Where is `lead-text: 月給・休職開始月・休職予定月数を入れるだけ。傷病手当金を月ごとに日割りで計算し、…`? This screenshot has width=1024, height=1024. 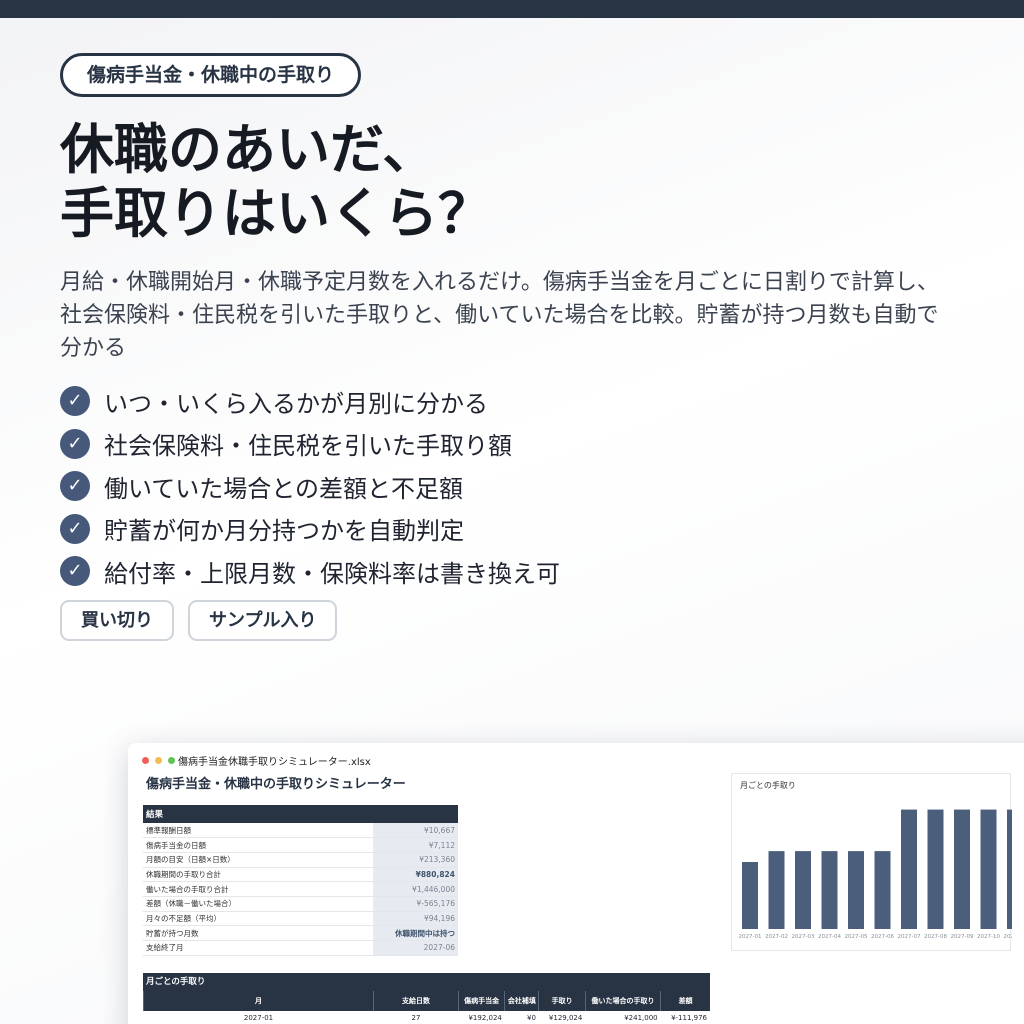
lead-text: 月給・休職開始月・休職予定月数を入れるだけ。傷病手当金を月ごとに日割りで計算し、… is located at coordinates (499, 315).